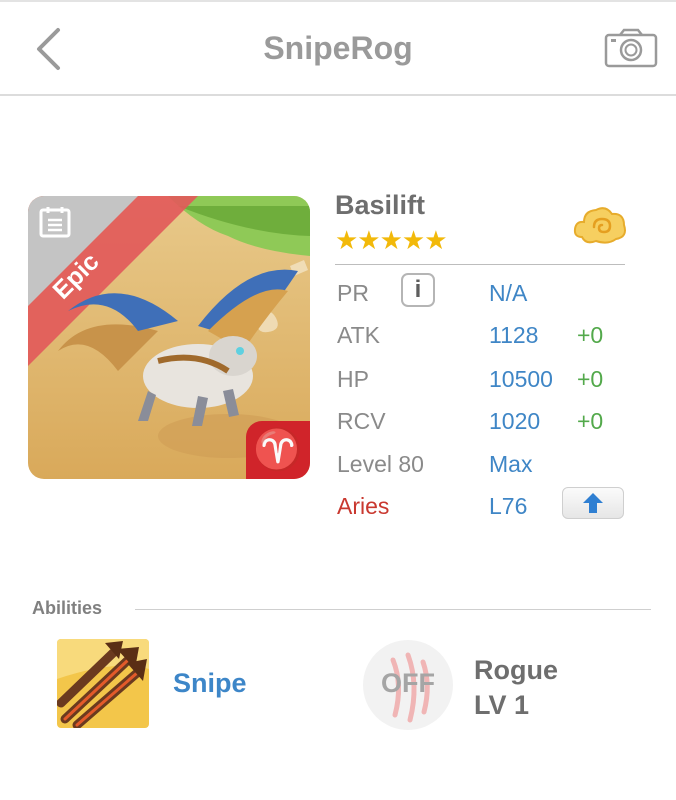 Image resolution: width=676 pixels, height=800 pixels. What do you see at coordinates (393, 609) in the screenshot?
I see `abilities-divider` at bounding box center [393, 609].